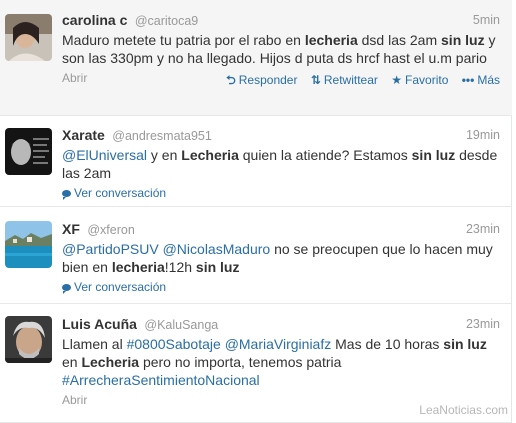 The image size is (516, 423). I want to click on mention-link: @ElUniversal, so click(104, 155).